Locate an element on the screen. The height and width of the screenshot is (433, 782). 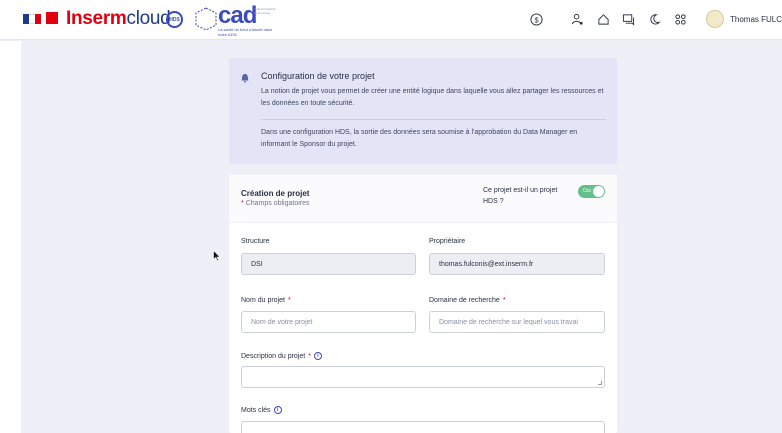
required-note: * Champs obligatoires is located at coordinates (275, 203).